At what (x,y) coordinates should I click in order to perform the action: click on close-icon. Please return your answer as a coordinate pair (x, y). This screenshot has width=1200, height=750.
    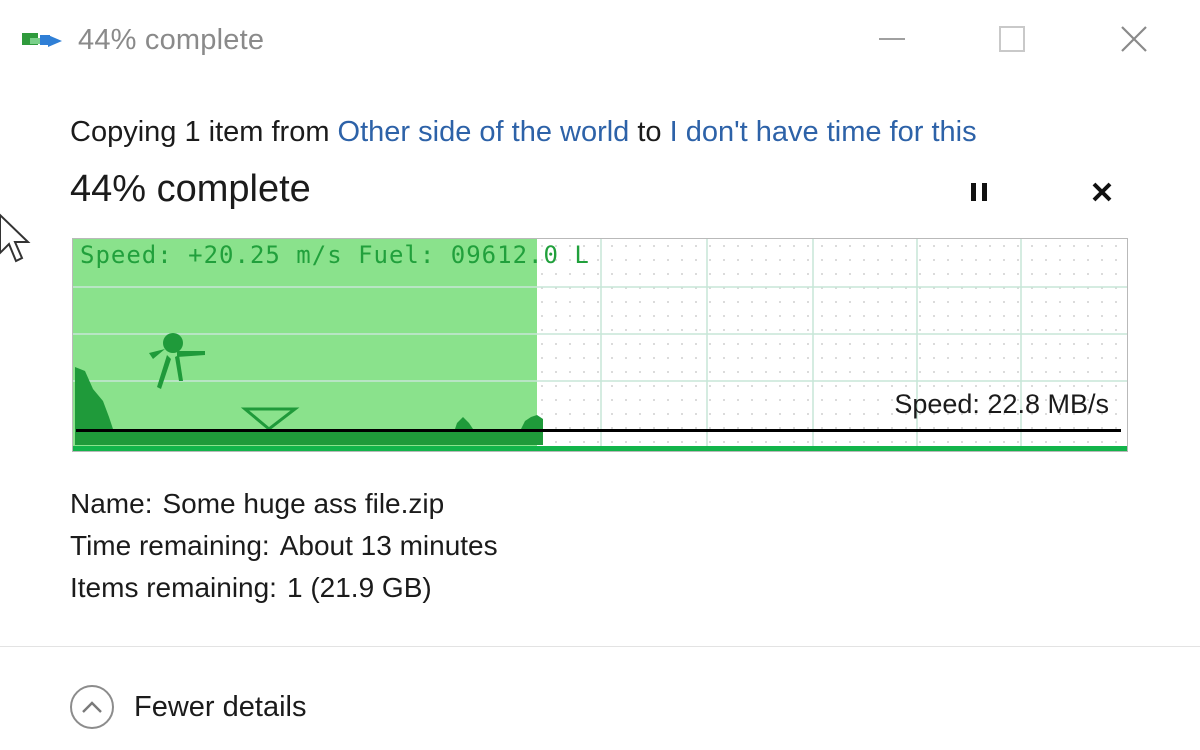
    Looking at the image, I should click on (1134, 39).